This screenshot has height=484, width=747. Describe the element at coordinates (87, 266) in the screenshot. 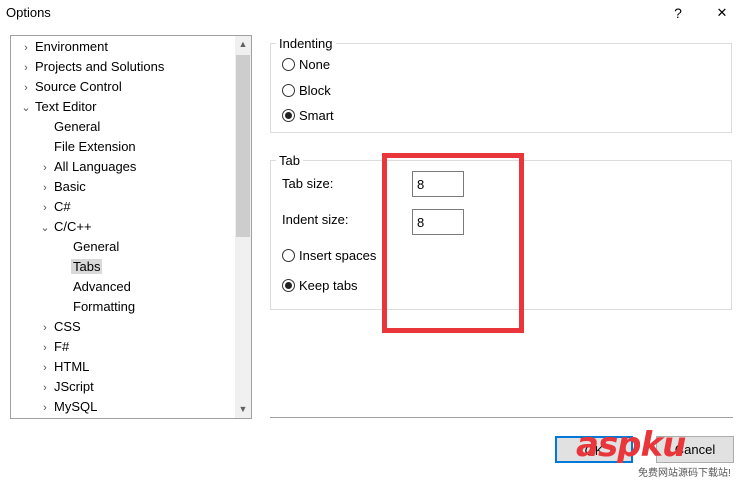

I see `tree-item-label: Tabs` at that location.